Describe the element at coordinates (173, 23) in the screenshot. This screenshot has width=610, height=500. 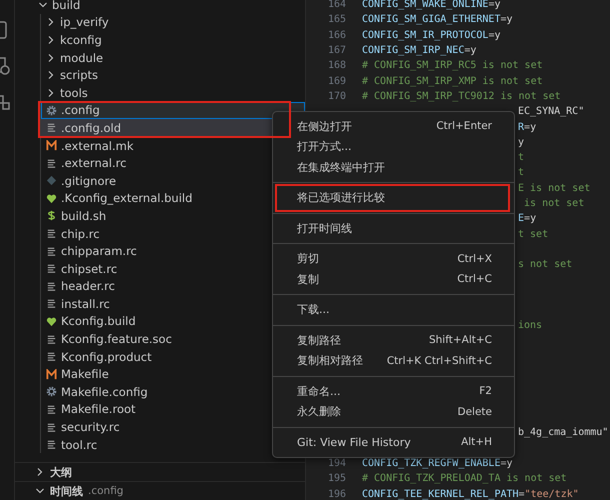
I see `tree-item: ip_verify` at that location.